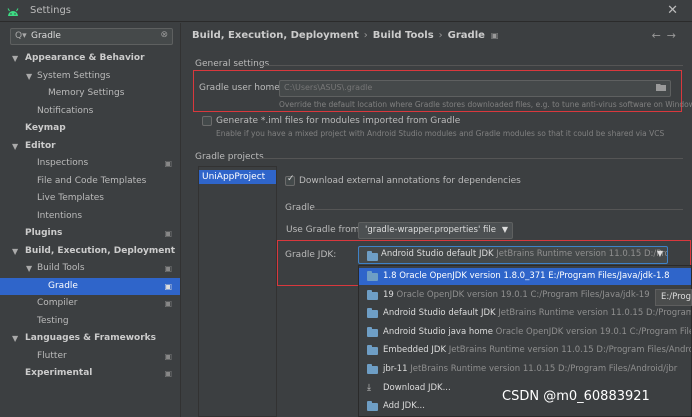 The image size is (692, 417). What do you see at coordinates (91, 36) in the screenshot?
I see `search-input: Q▾ Gradle ⊗` at bounding box center [91, 36].